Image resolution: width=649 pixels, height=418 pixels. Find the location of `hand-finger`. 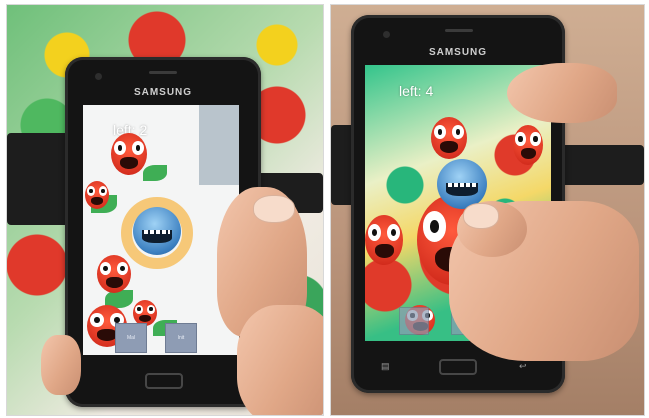

hand-finger is located at coordinates (61, 365).